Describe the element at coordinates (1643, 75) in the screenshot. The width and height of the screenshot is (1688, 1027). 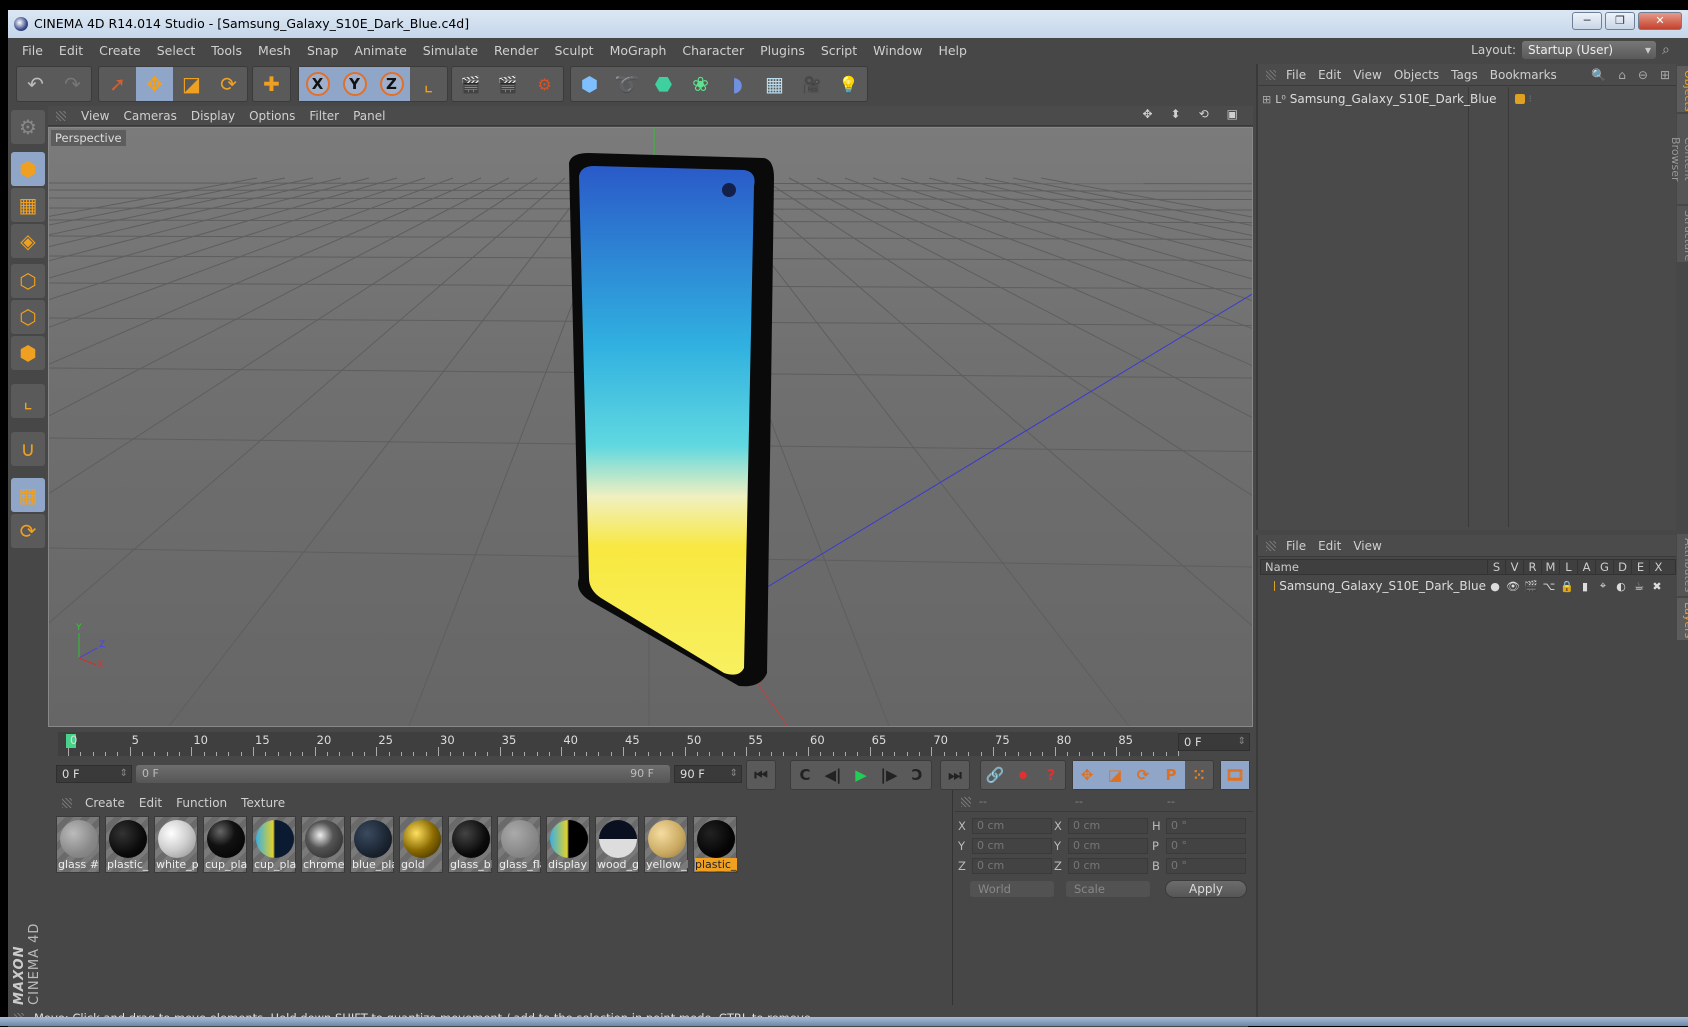
I see `collapse-icon: ⊖` at that location.